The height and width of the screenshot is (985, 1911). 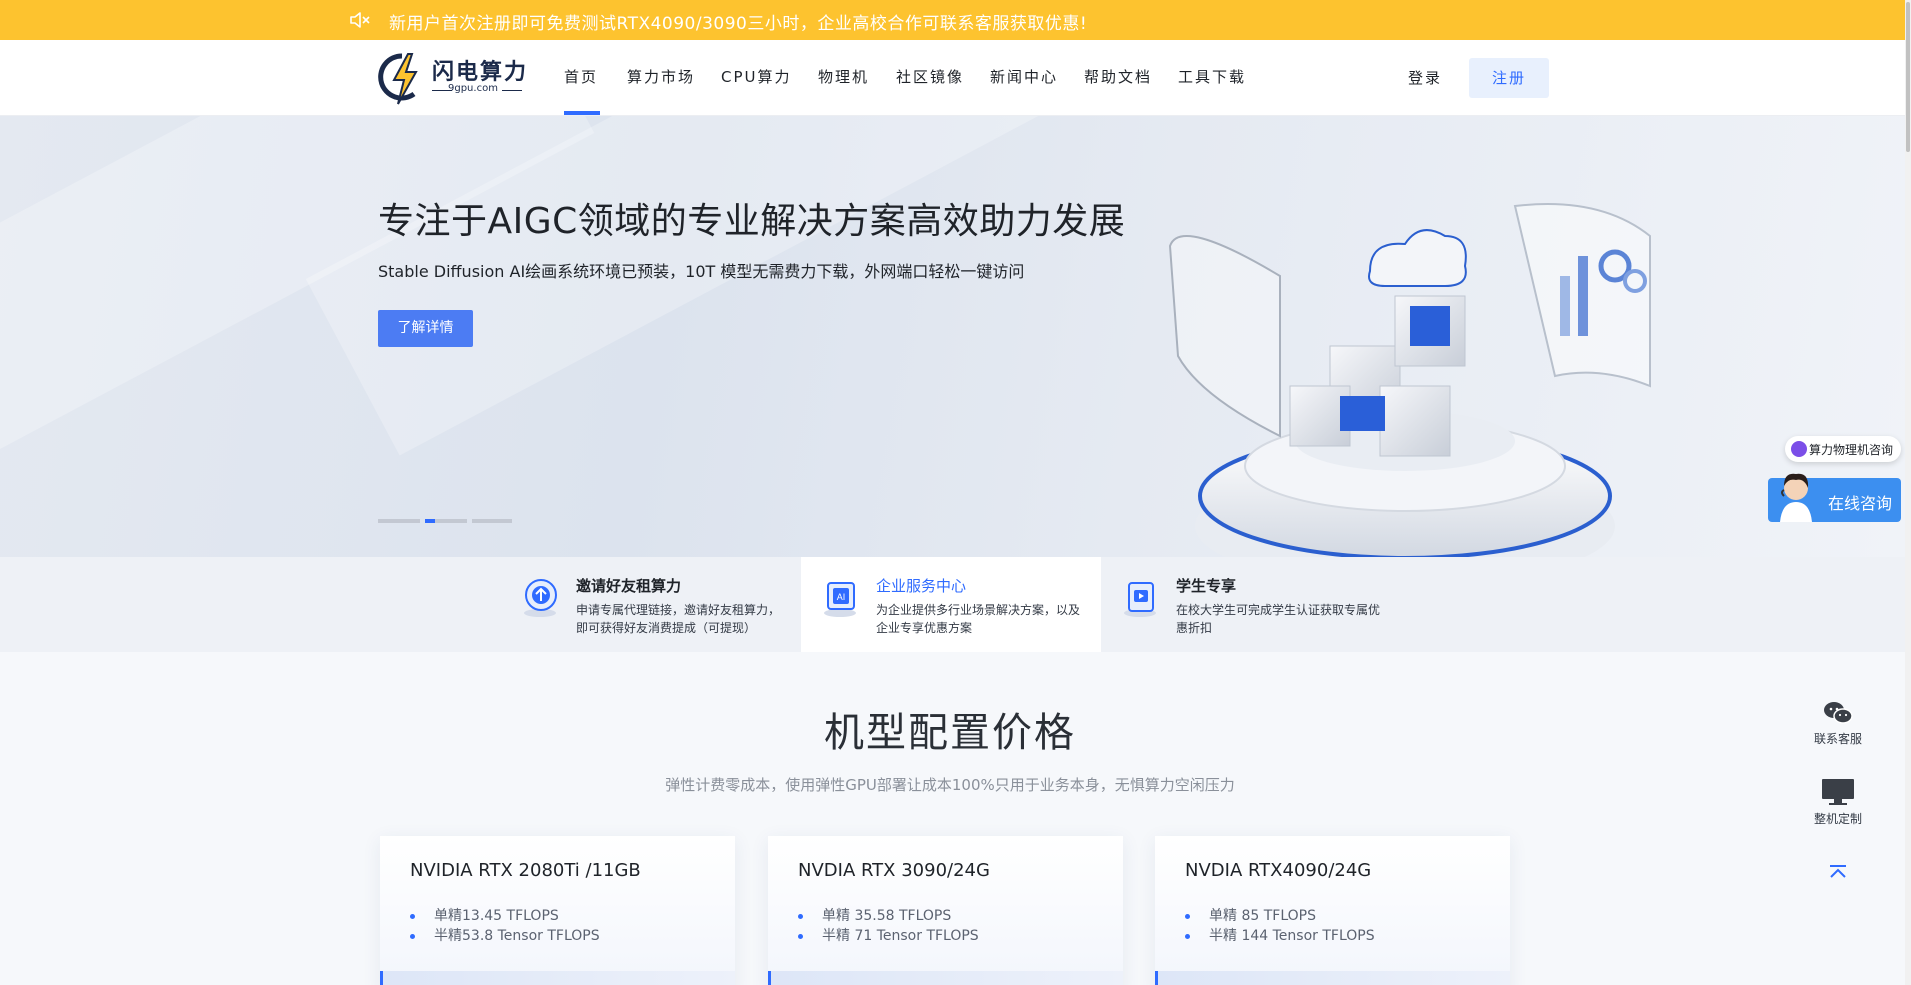 I want to click on card-spec-list: 单精 85 TFLOPS 半精 144 Tensor TFLOPS, so click(x=1280, y=926).